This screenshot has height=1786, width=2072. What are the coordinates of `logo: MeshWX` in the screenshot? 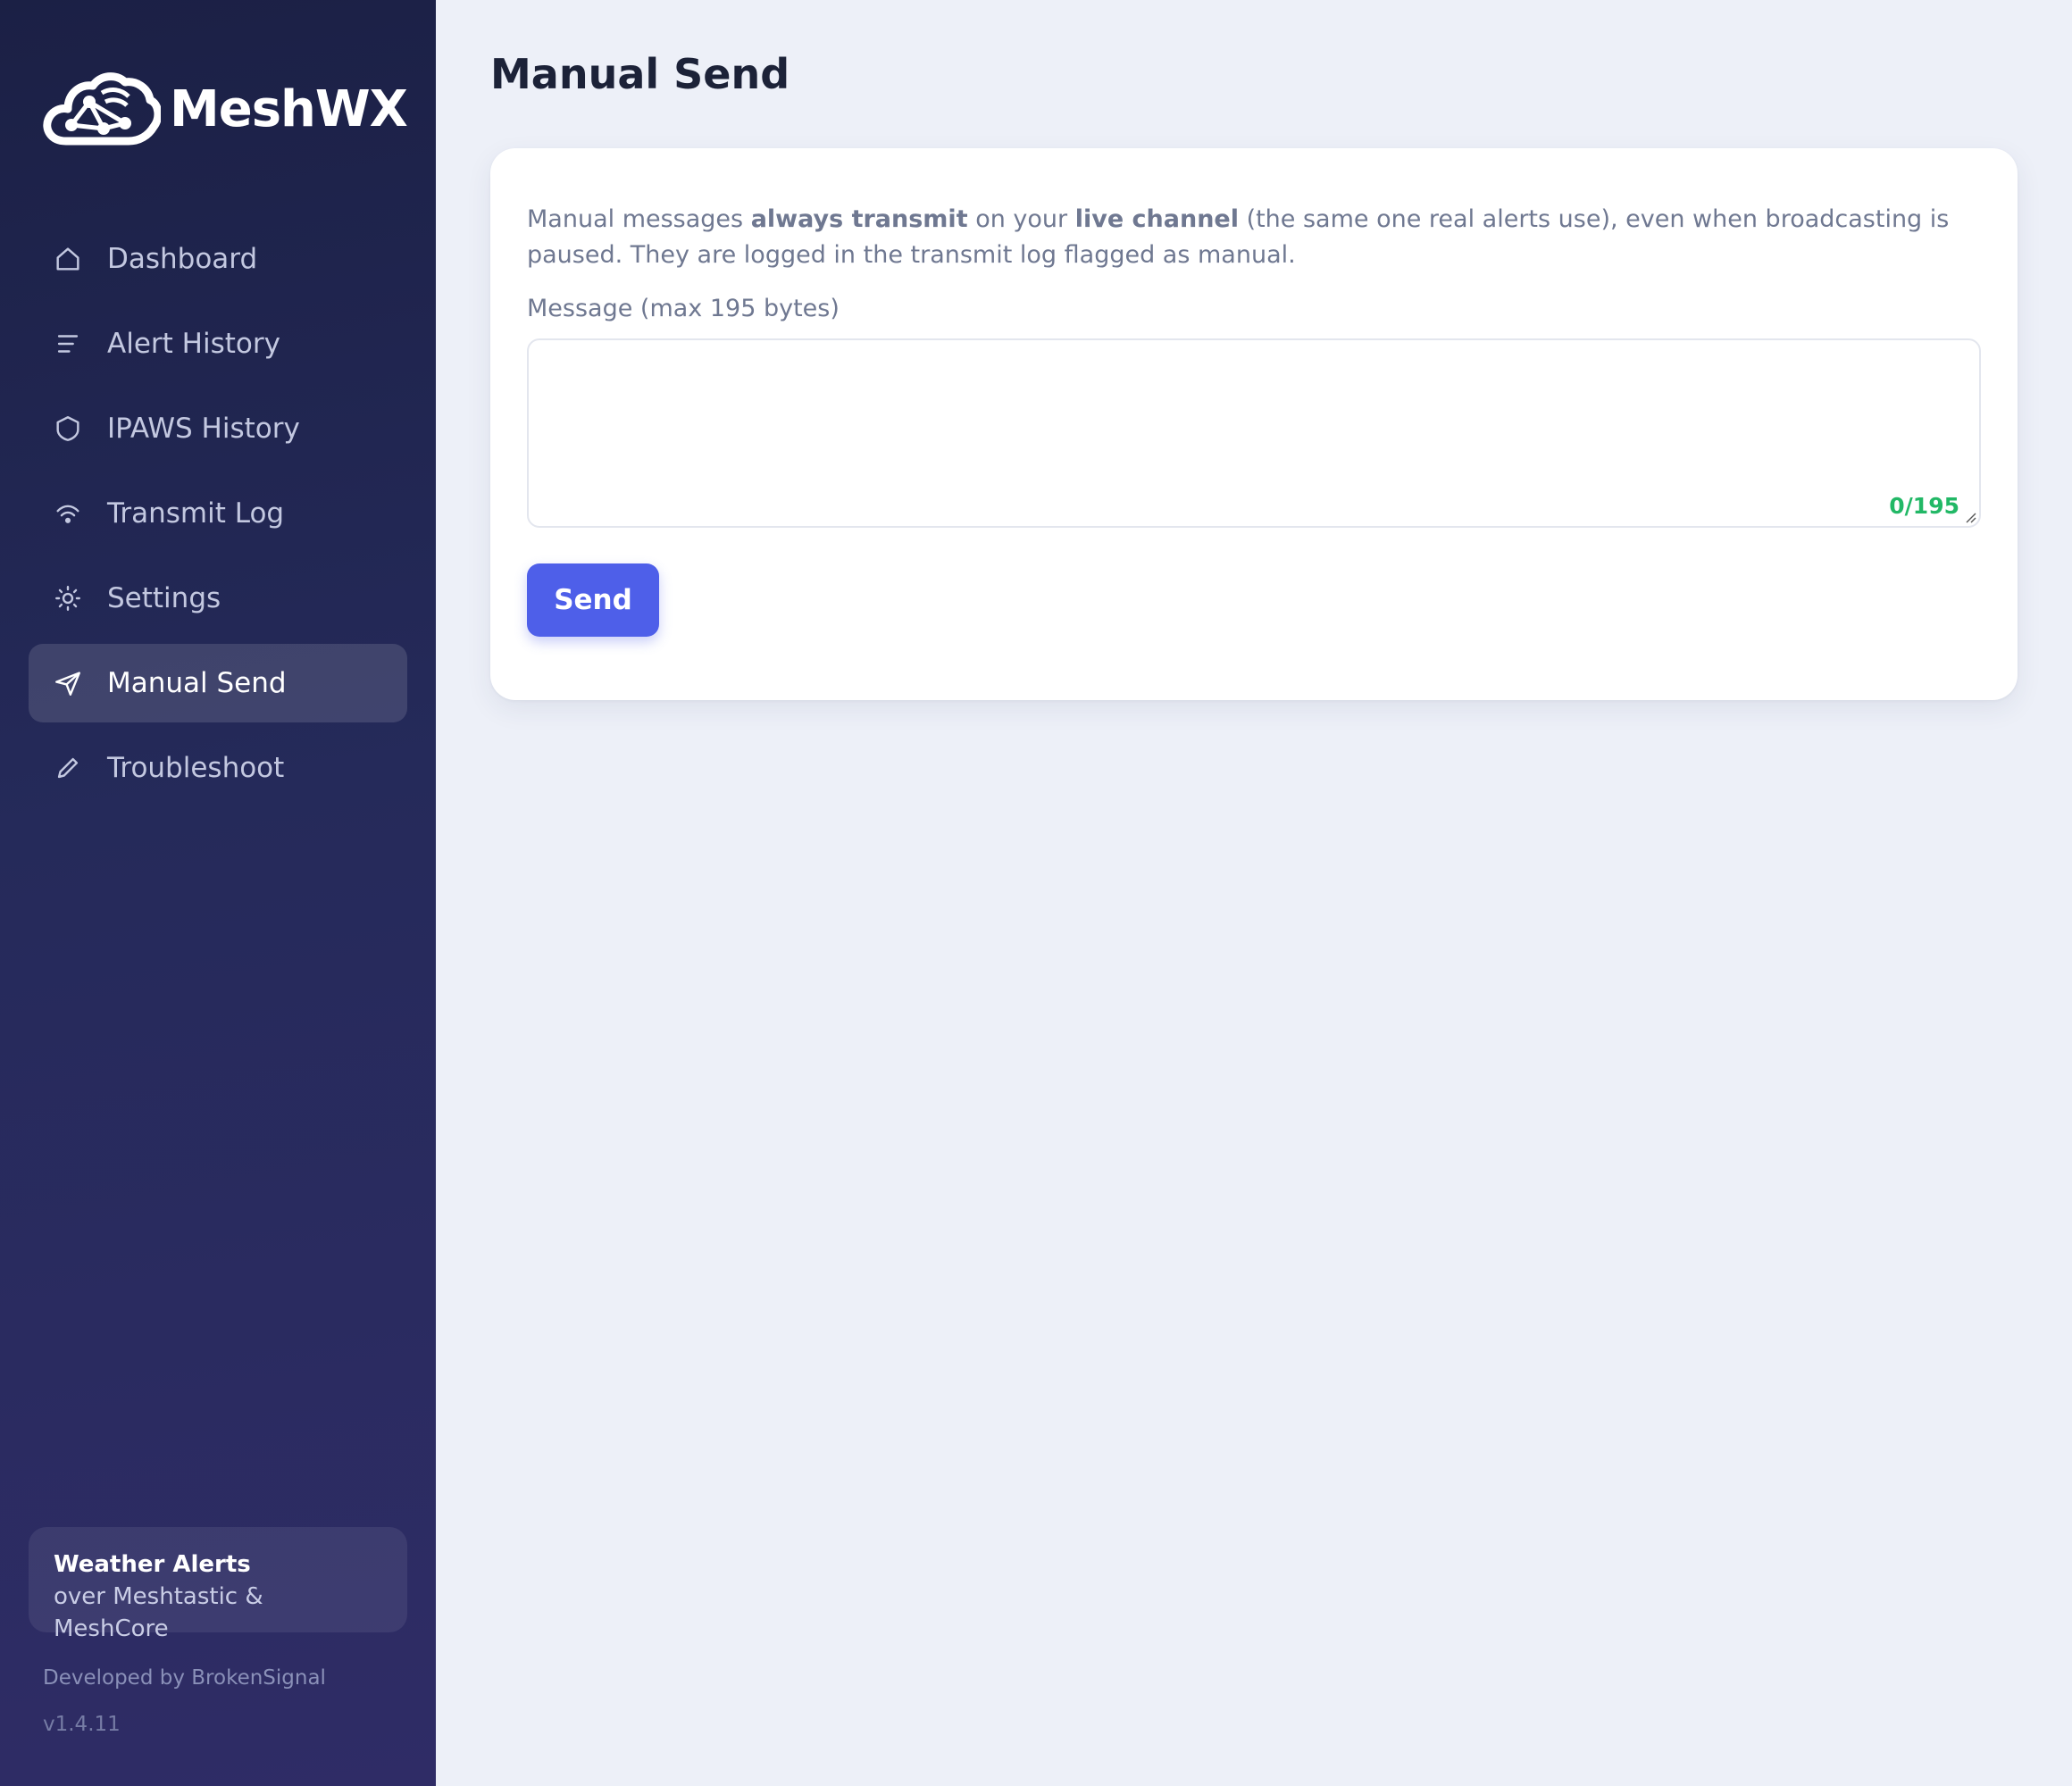 It's located at (223, 109).